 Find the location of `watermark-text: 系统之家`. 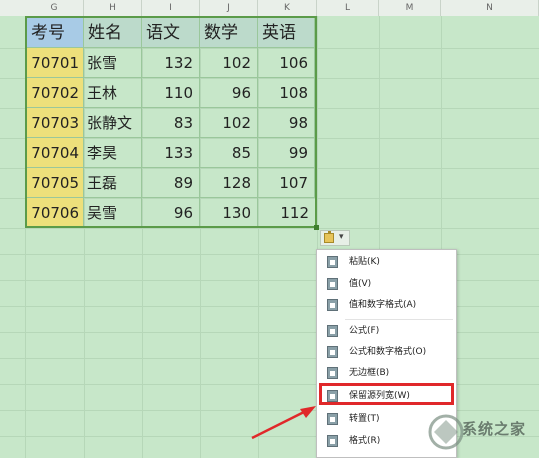

watermark-text: 系统之家 is located at coordinates (494, 429).